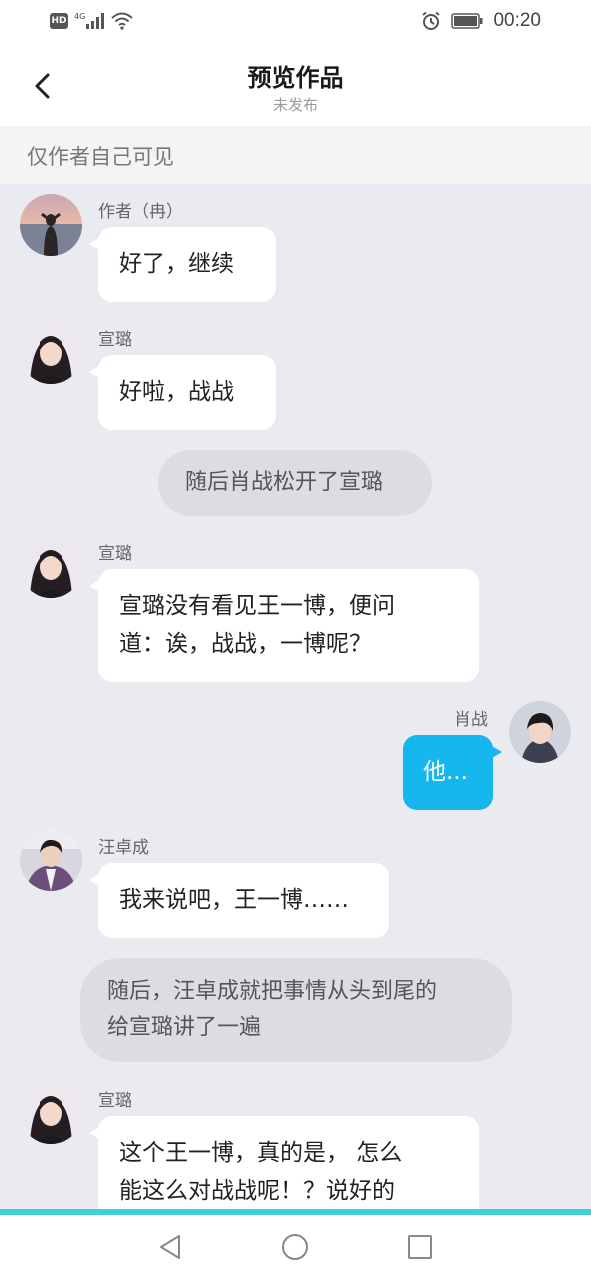  I want to click on message-bubble: 好了，继续, so click(182, 264).